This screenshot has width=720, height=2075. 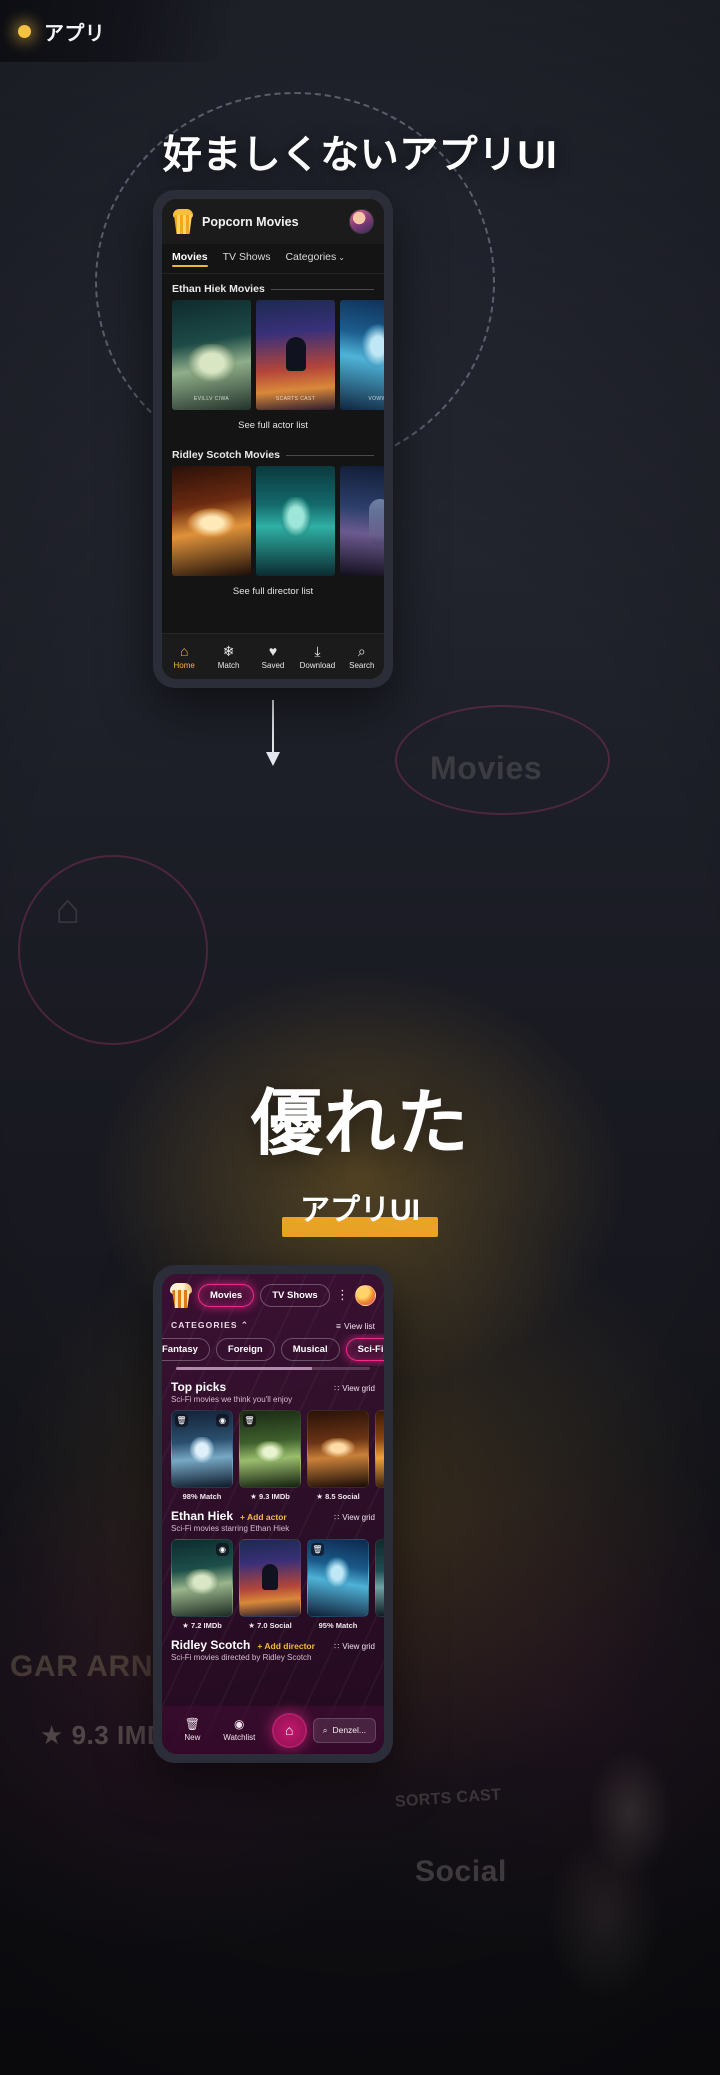 What do you see at coordinates (211, 355) in the screenshot?
I see `poster-card: EVILLV CIWA` at bounding box center [211, 355].